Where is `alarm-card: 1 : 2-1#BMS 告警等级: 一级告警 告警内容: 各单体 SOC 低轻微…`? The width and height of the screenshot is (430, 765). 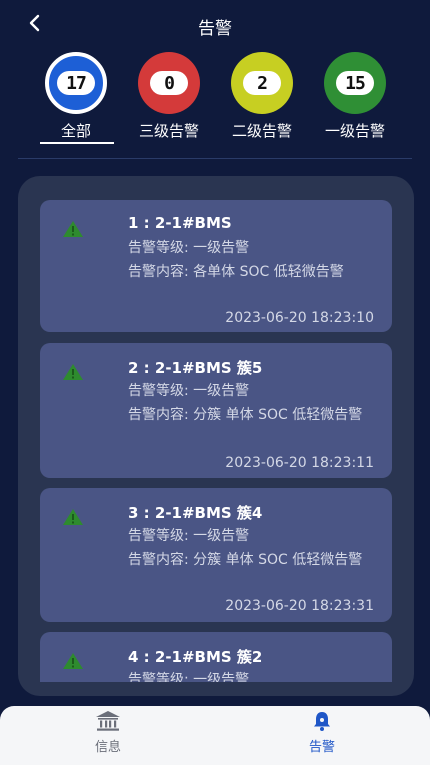
alarm-card: 1 : 2-1#BMS 告警等级: 一级告警 告警内容: 各单体 SOC 低轻微… is located at coordinates (216, 266).